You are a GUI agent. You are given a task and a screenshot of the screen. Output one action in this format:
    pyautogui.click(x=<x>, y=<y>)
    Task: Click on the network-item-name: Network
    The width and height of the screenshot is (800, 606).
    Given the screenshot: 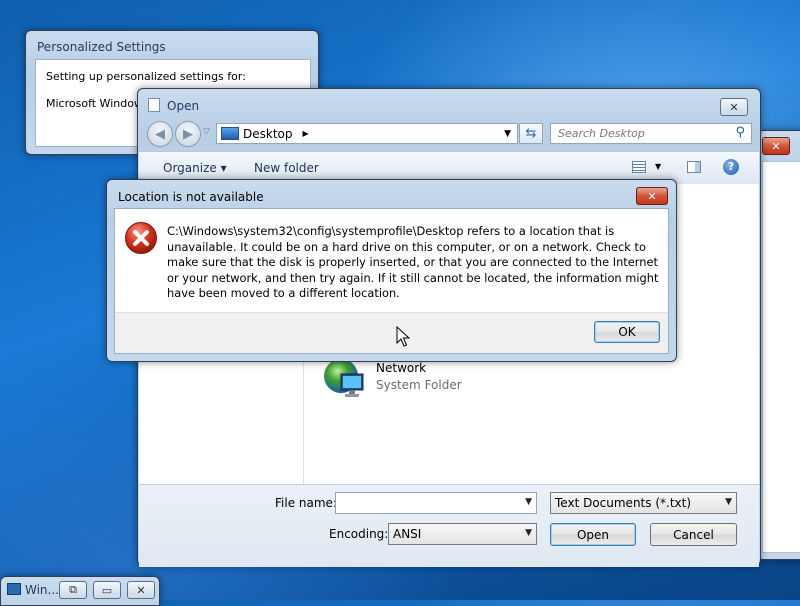 What is the action you would take?
    pyautogui.click(x=401, y=368)
    